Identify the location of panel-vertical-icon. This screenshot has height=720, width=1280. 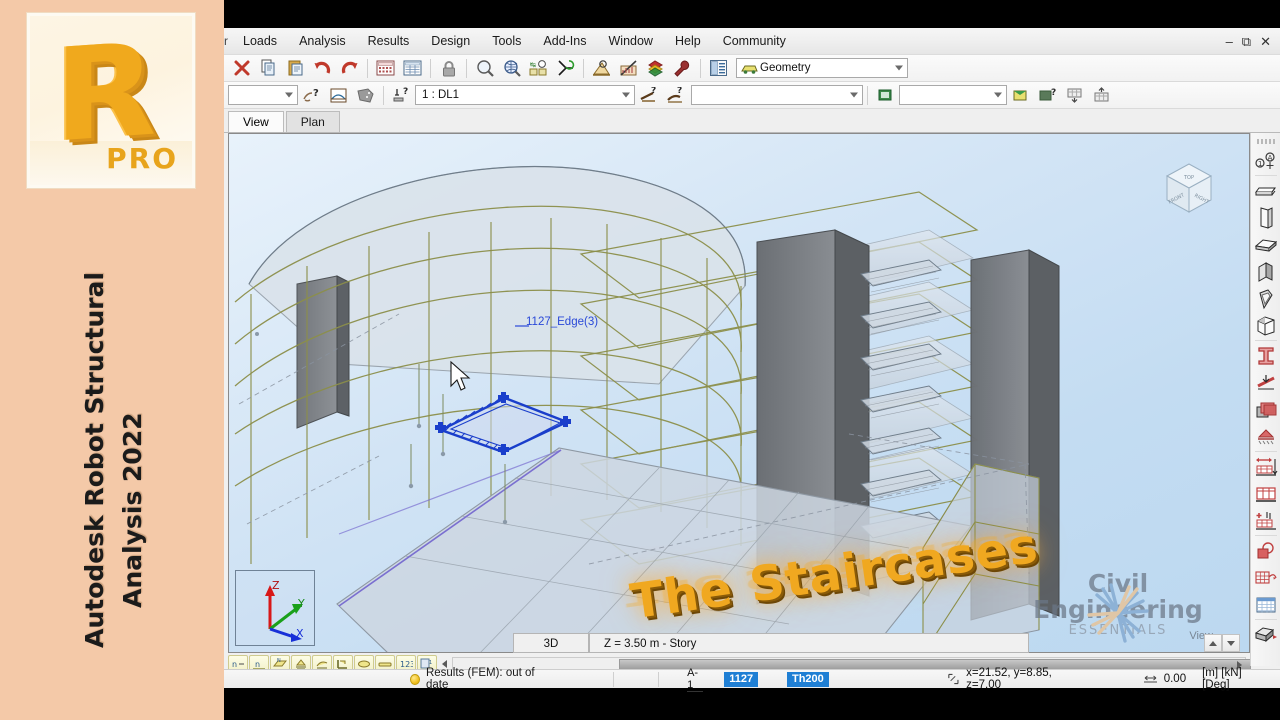
(1265, 271).